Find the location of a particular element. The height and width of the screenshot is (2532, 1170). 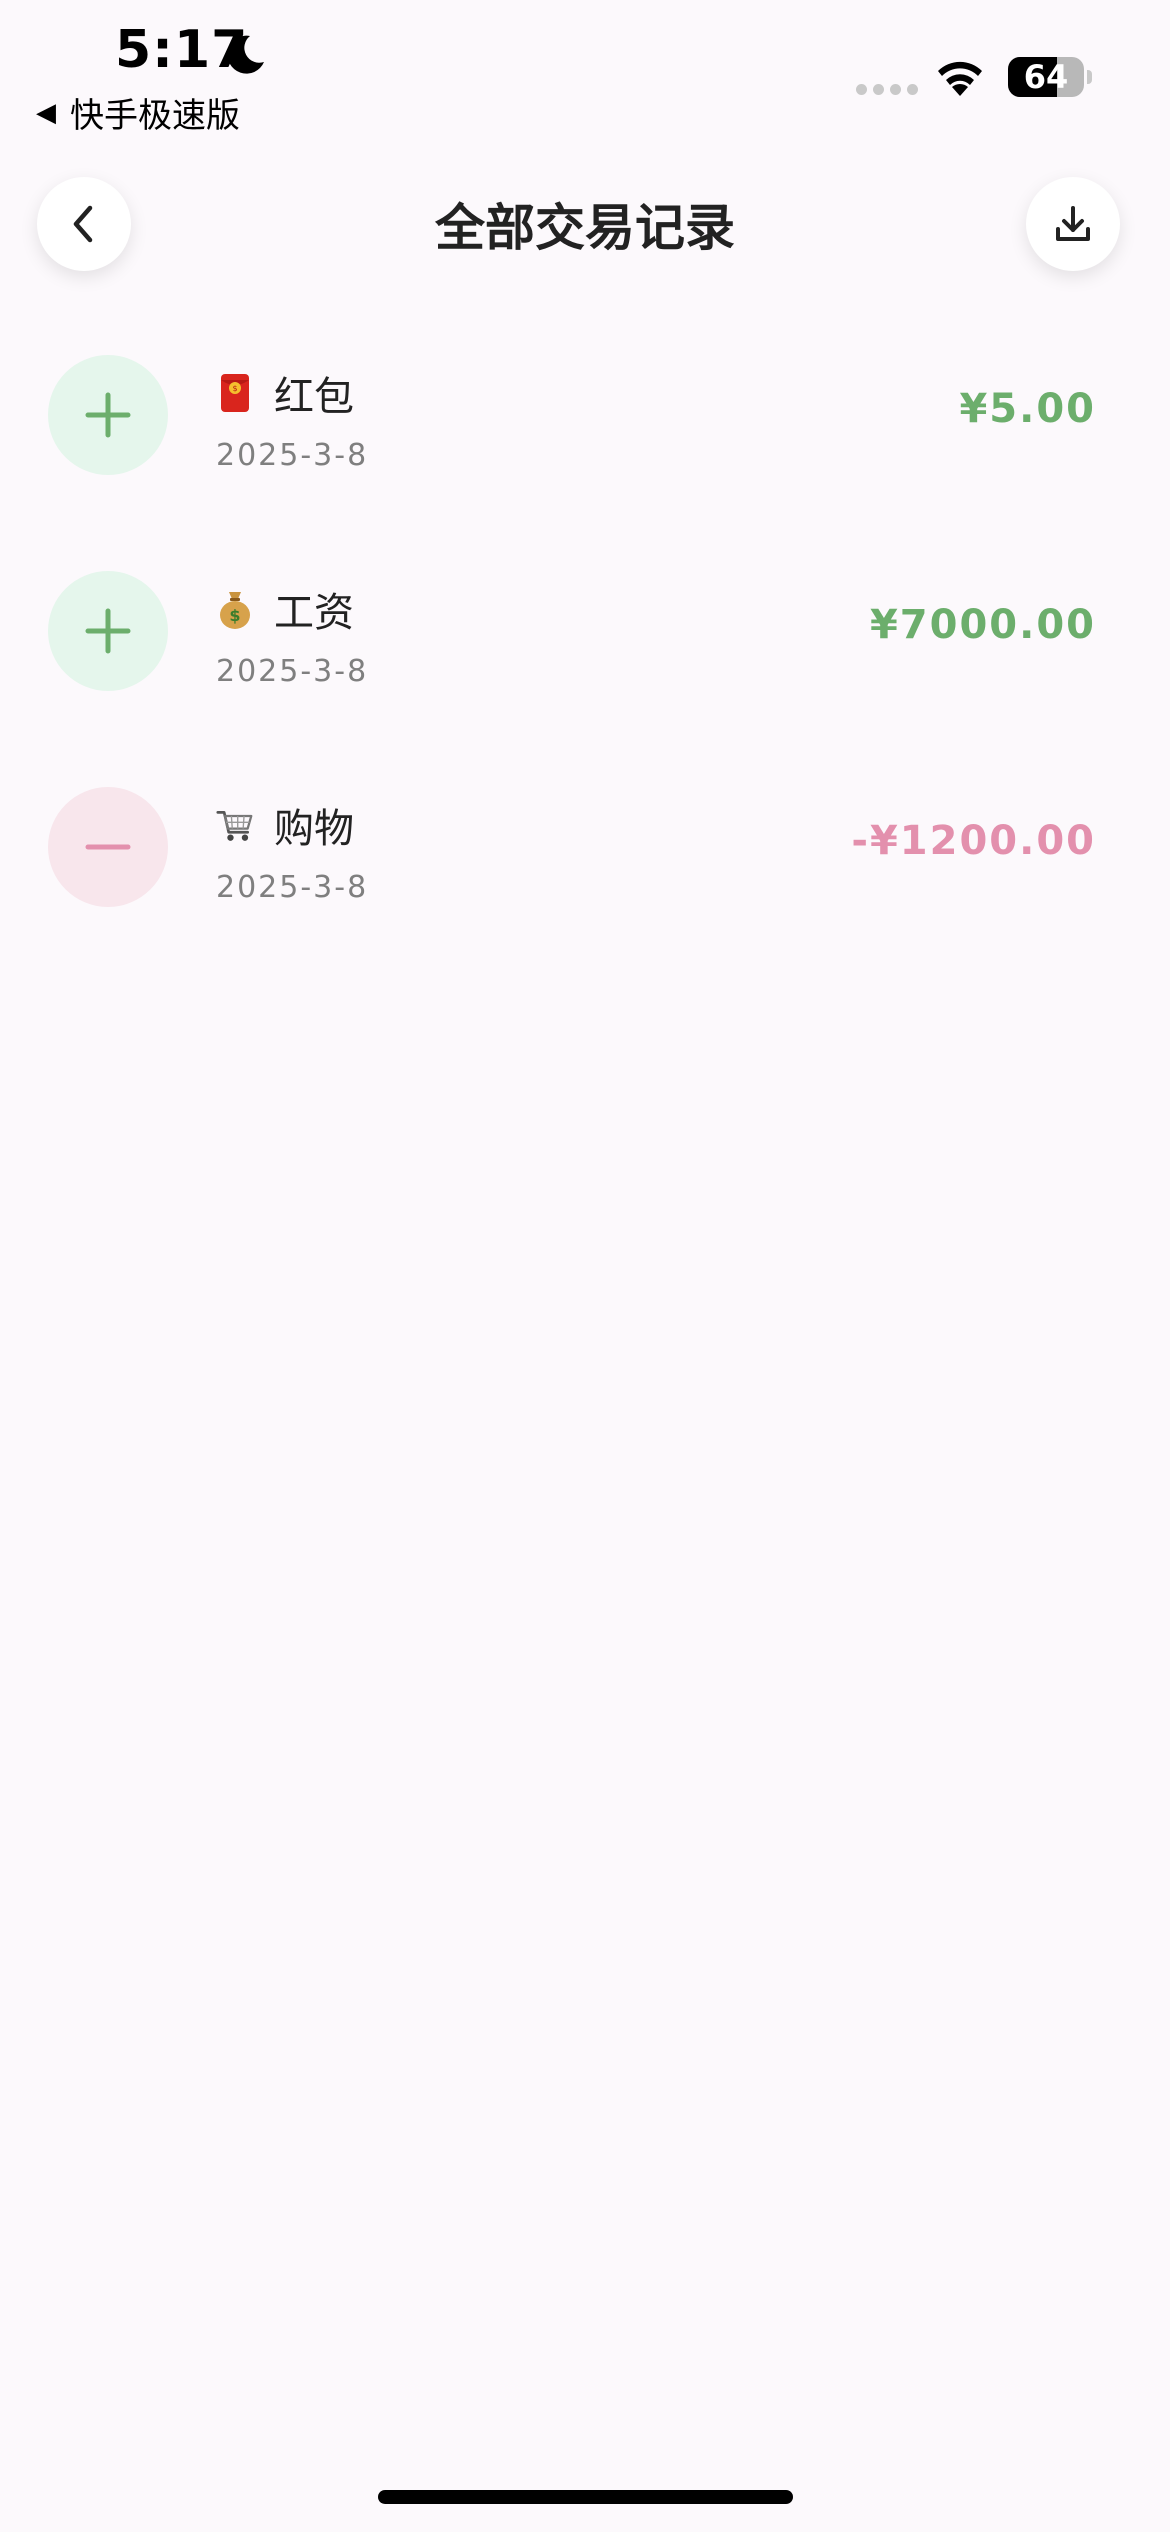

battery-icon: 64 is located at coordinates (1046, 77).